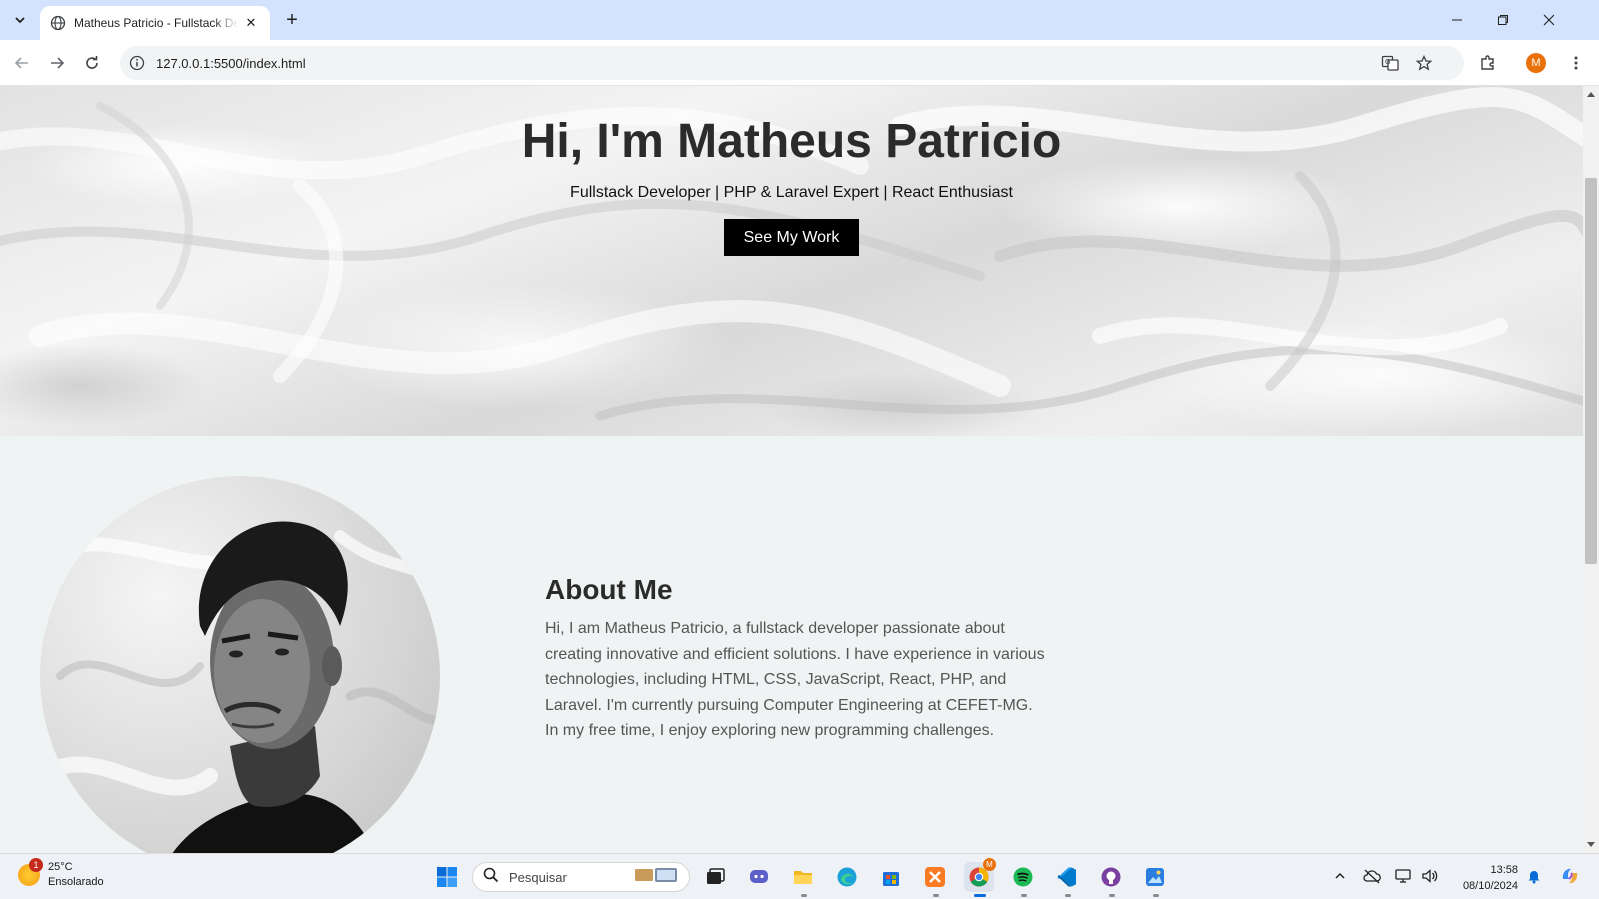 The width and height of the screenshot is (1599, 899). What do you see at coordinates (1483, 878) in the screenshot?
I see `system-clock: 13:58 08/10/2024` at bounding box center [1483, 878].